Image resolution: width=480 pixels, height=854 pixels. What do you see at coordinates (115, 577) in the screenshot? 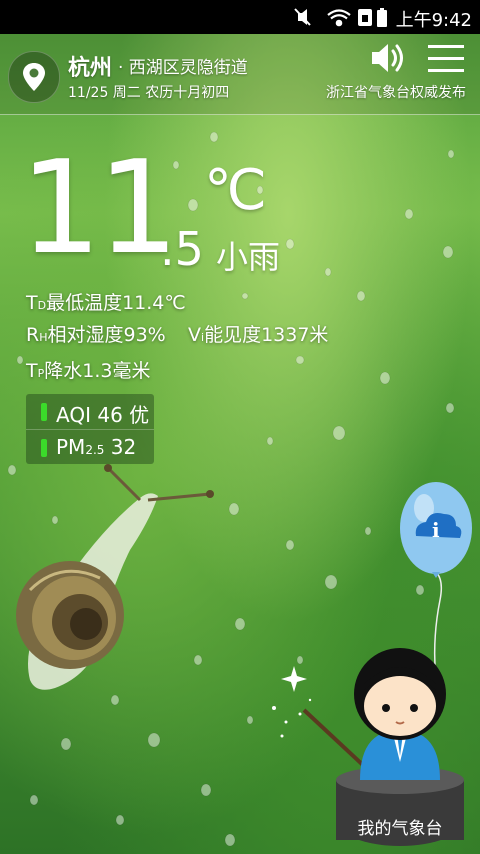
I see `snail-illustration` at bounding box center [115, 577].